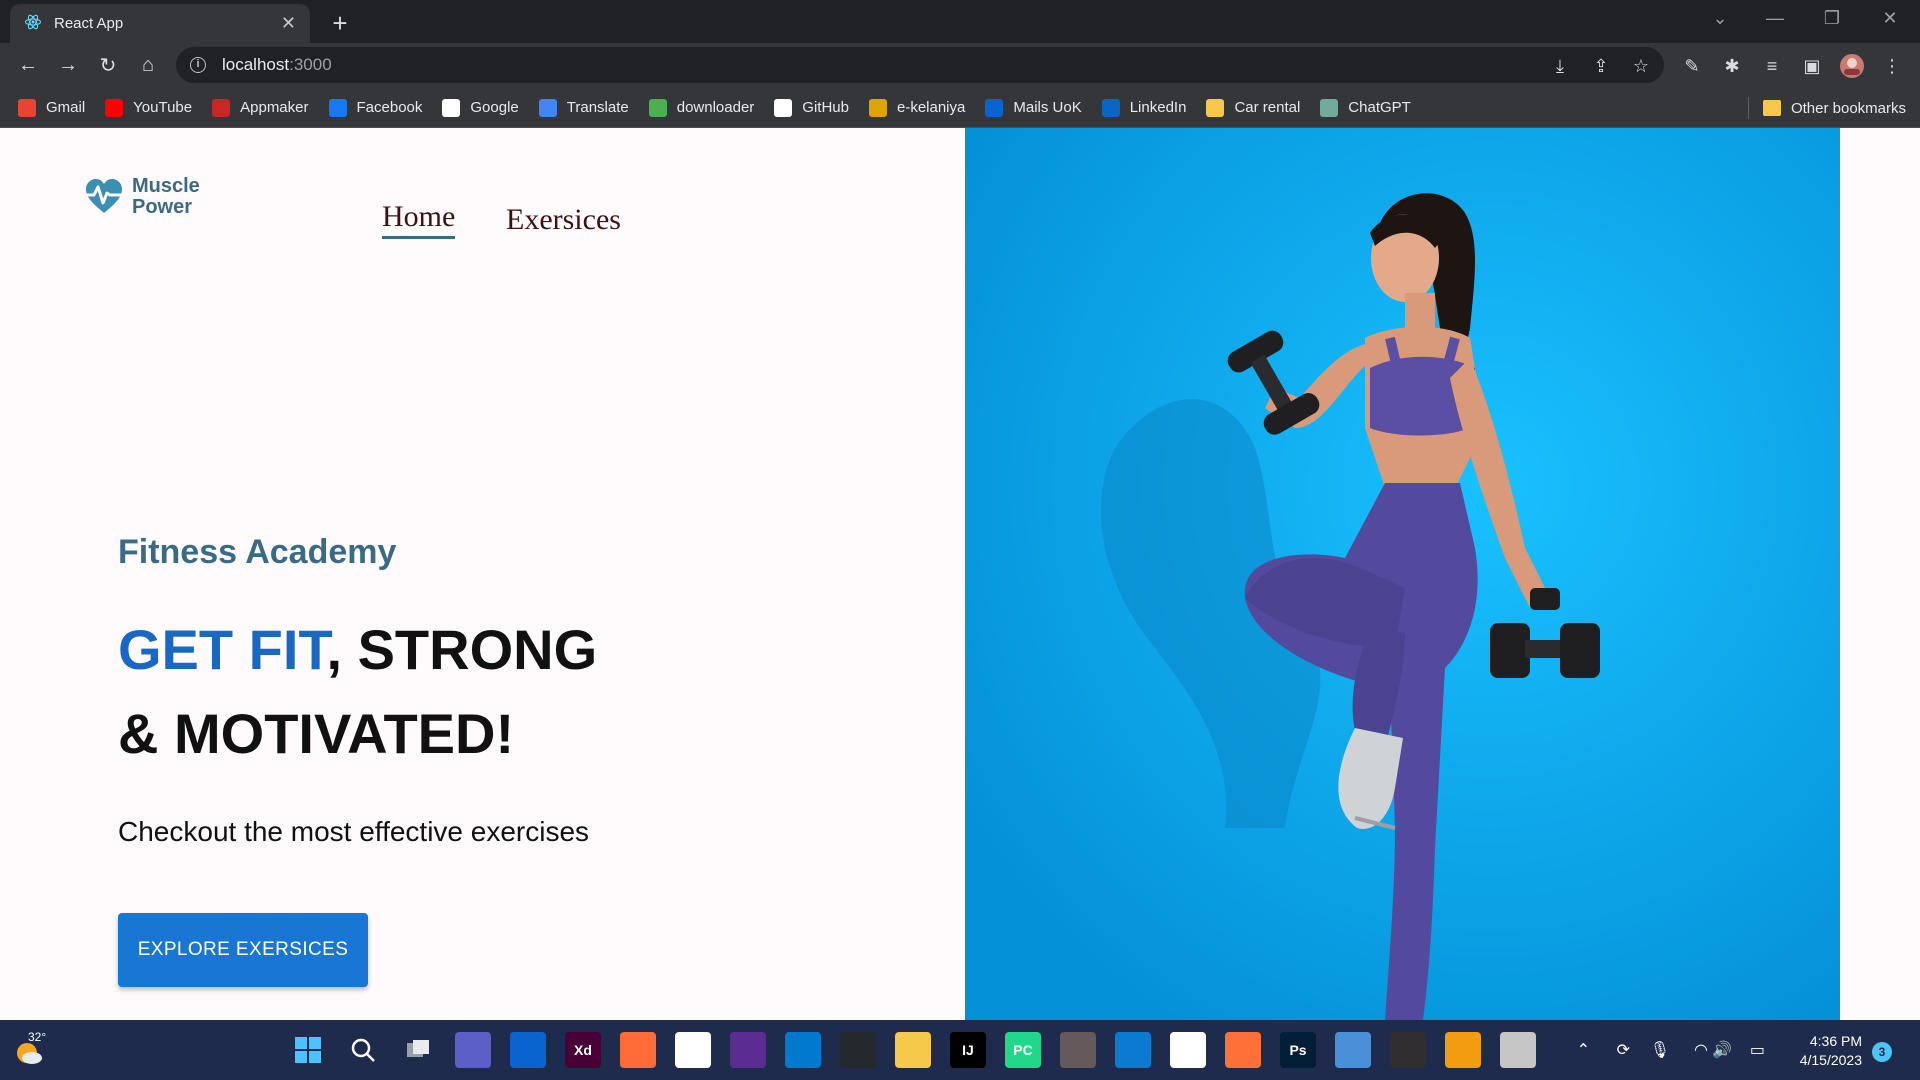 The width and height of the screenshot is (1920, 1080). Describe the element at coordinates (363, 1050) in the screenshot. I see `search-icon` at that location.